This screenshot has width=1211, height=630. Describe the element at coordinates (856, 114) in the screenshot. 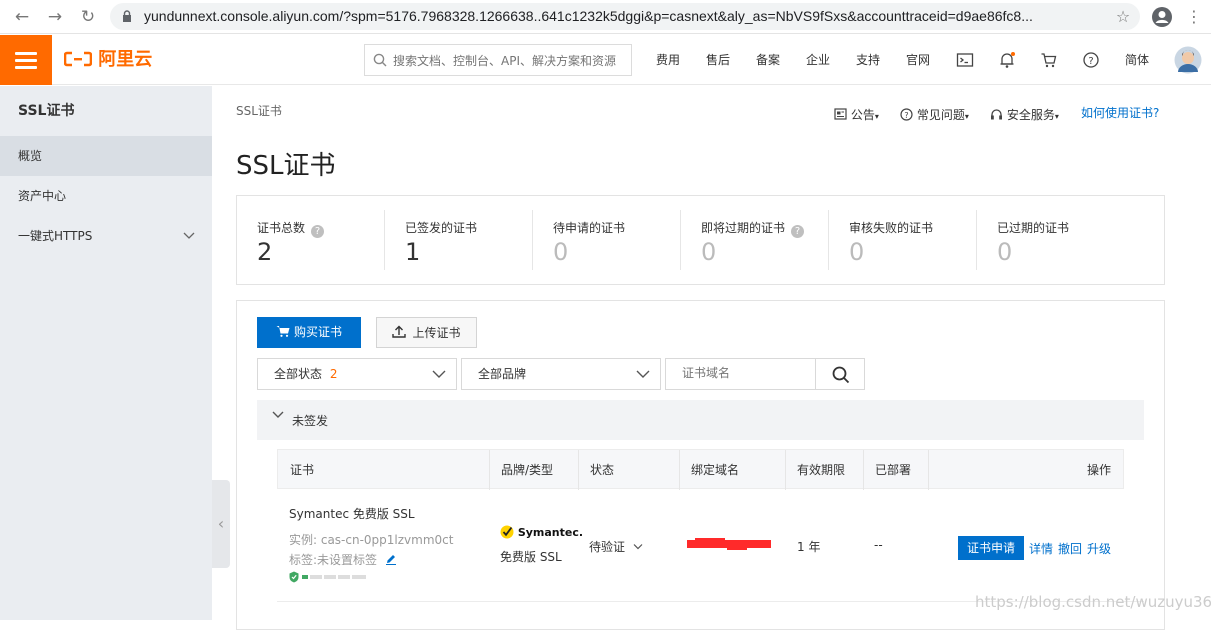

I see `announcement-link: 公告▾` at that location.